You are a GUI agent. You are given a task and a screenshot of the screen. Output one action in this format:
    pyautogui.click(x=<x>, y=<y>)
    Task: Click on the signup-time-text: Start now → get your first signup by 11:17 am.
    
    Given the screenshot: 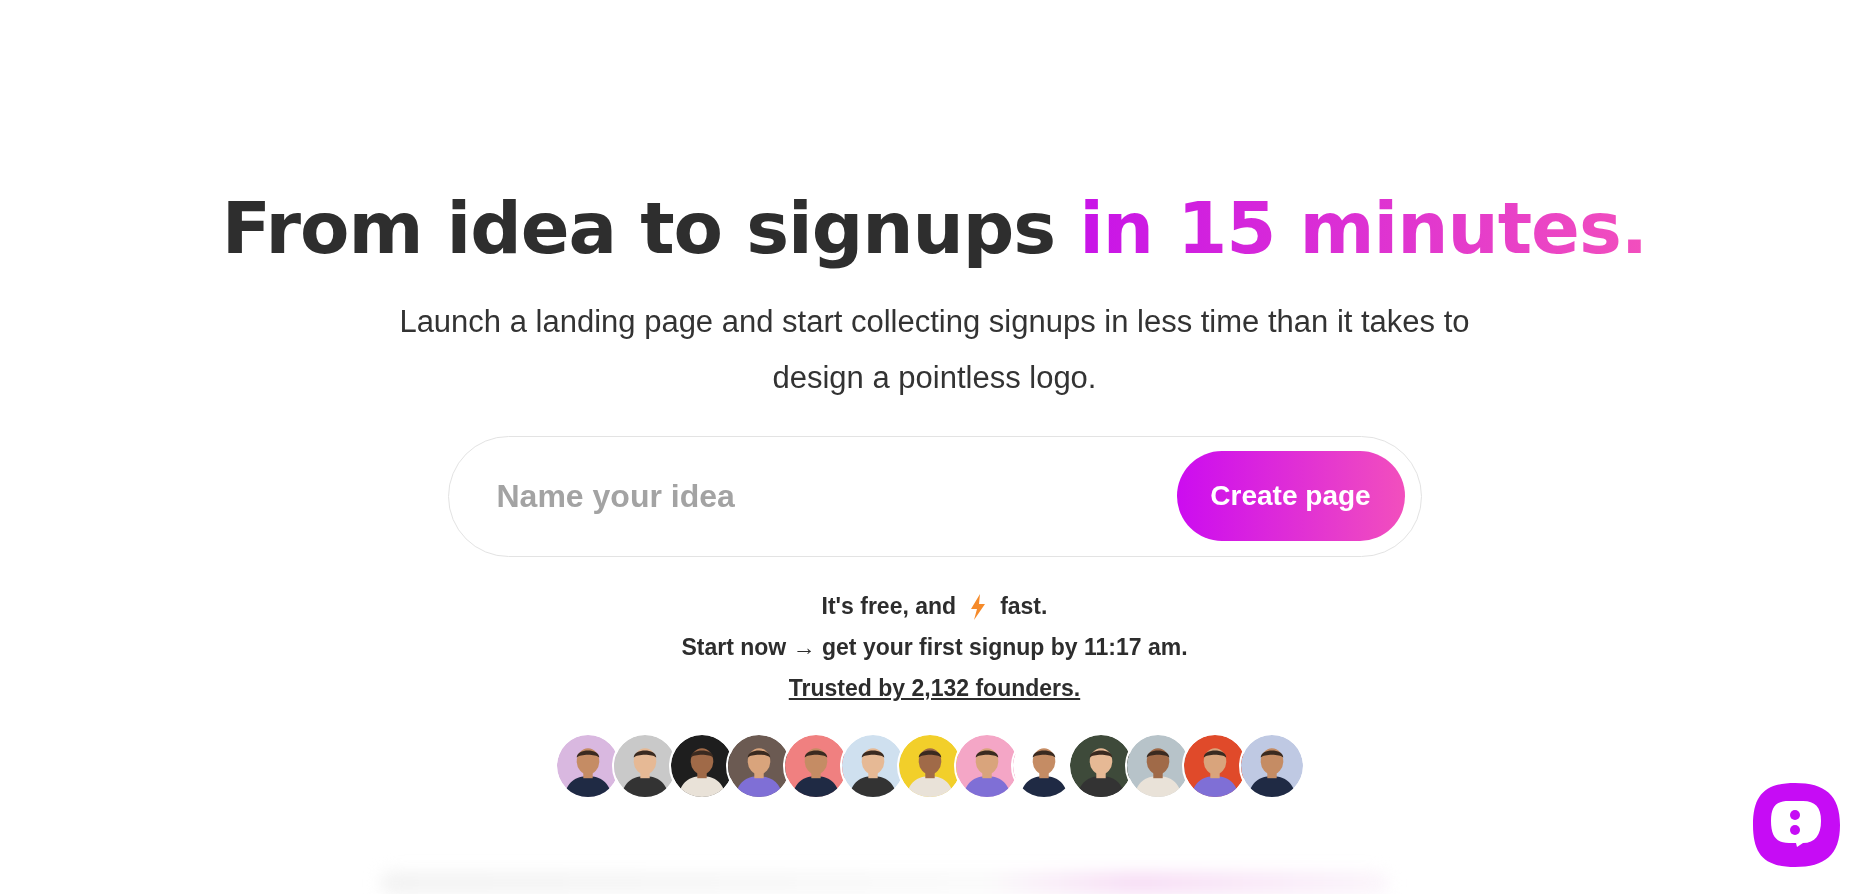 What is the action you would take?
    pyautogui.click(x=934, y=648)
    